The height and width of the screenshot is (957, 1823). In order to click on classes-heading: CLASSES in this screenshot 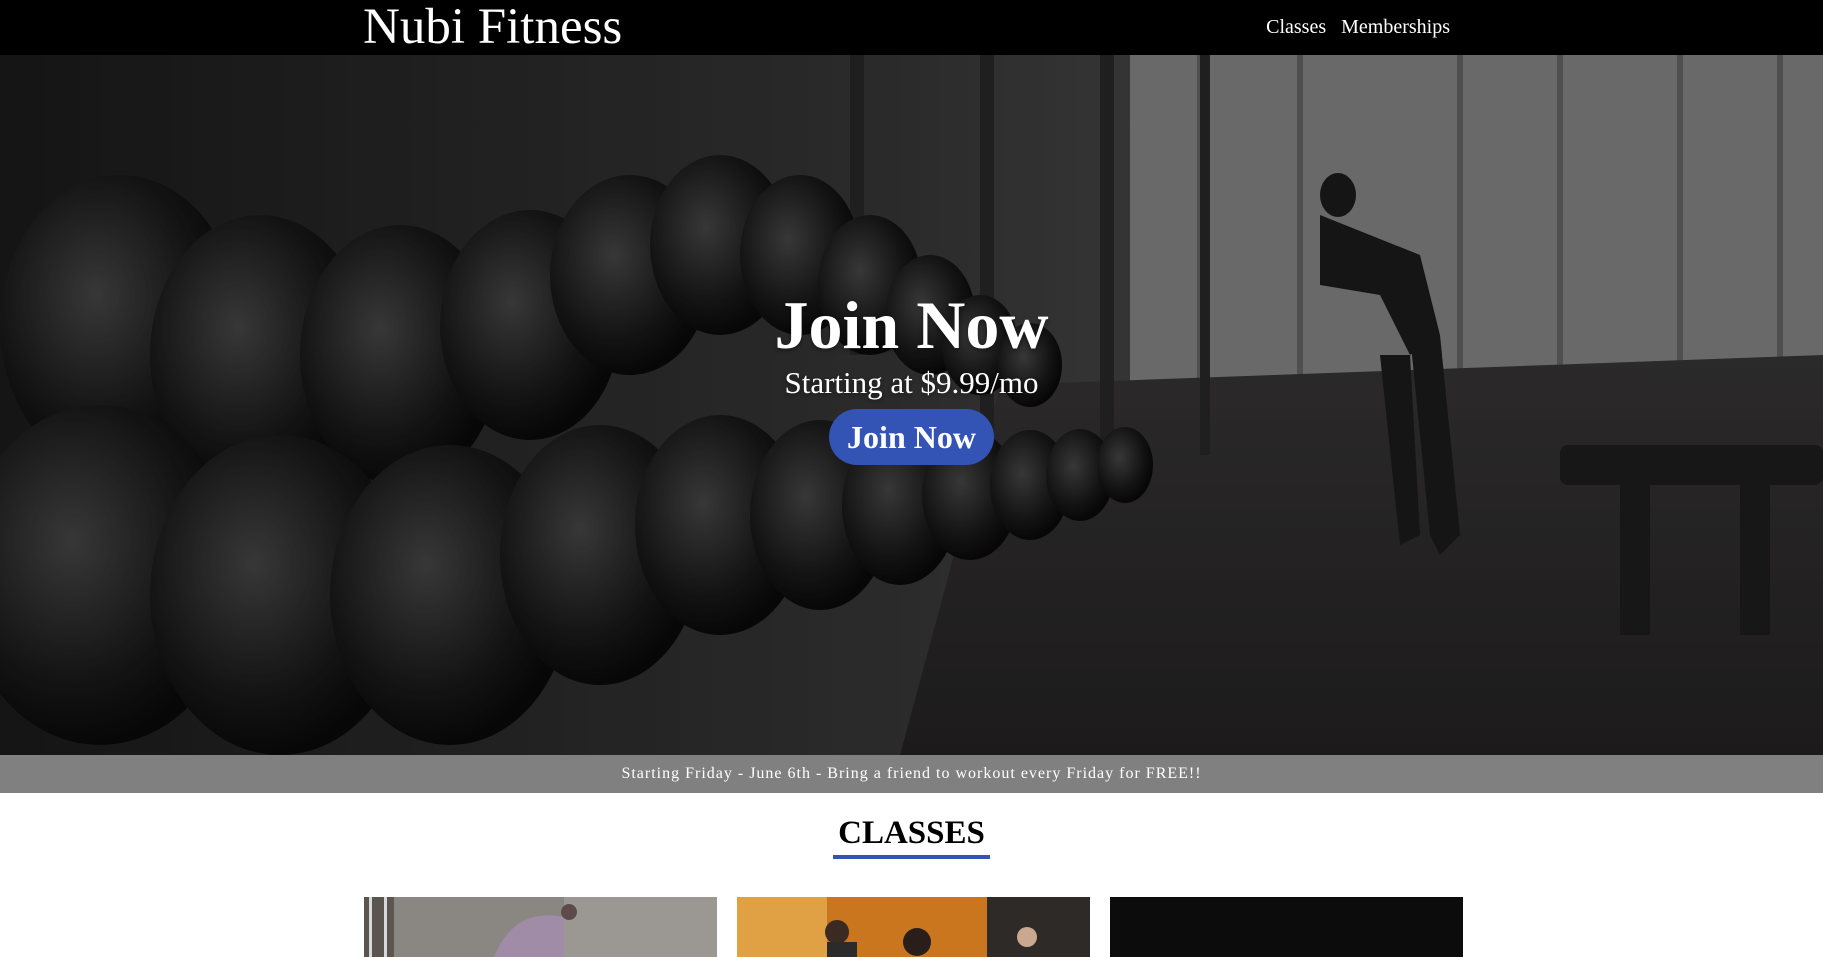, I will do `click(911, 836)`.